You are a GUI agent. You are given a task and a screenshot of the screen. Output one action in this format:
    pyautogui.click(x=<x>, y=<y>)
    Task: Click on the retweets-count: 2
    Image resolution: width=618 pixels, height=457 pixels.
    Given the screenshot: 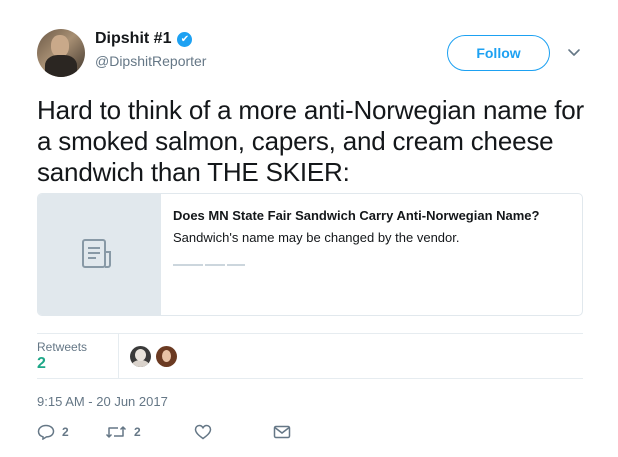 What is the action you would take?
    pyautogui.click(x=41, y=363)
    